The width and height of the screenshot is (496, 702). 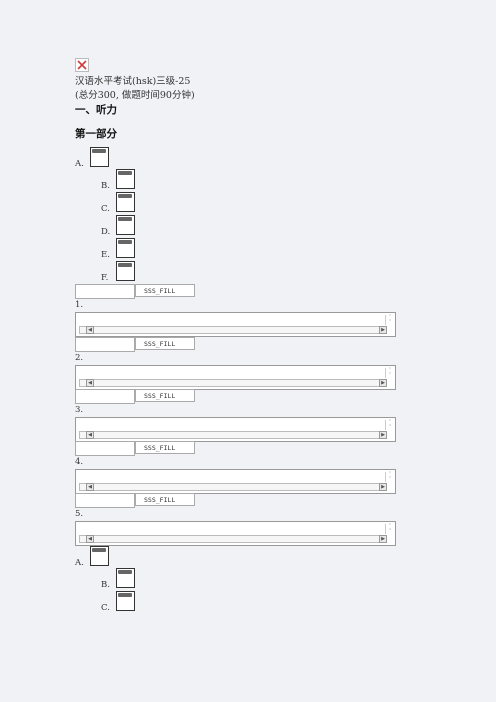 I want to click on option-label-d: D., so click(x=106, y=232).